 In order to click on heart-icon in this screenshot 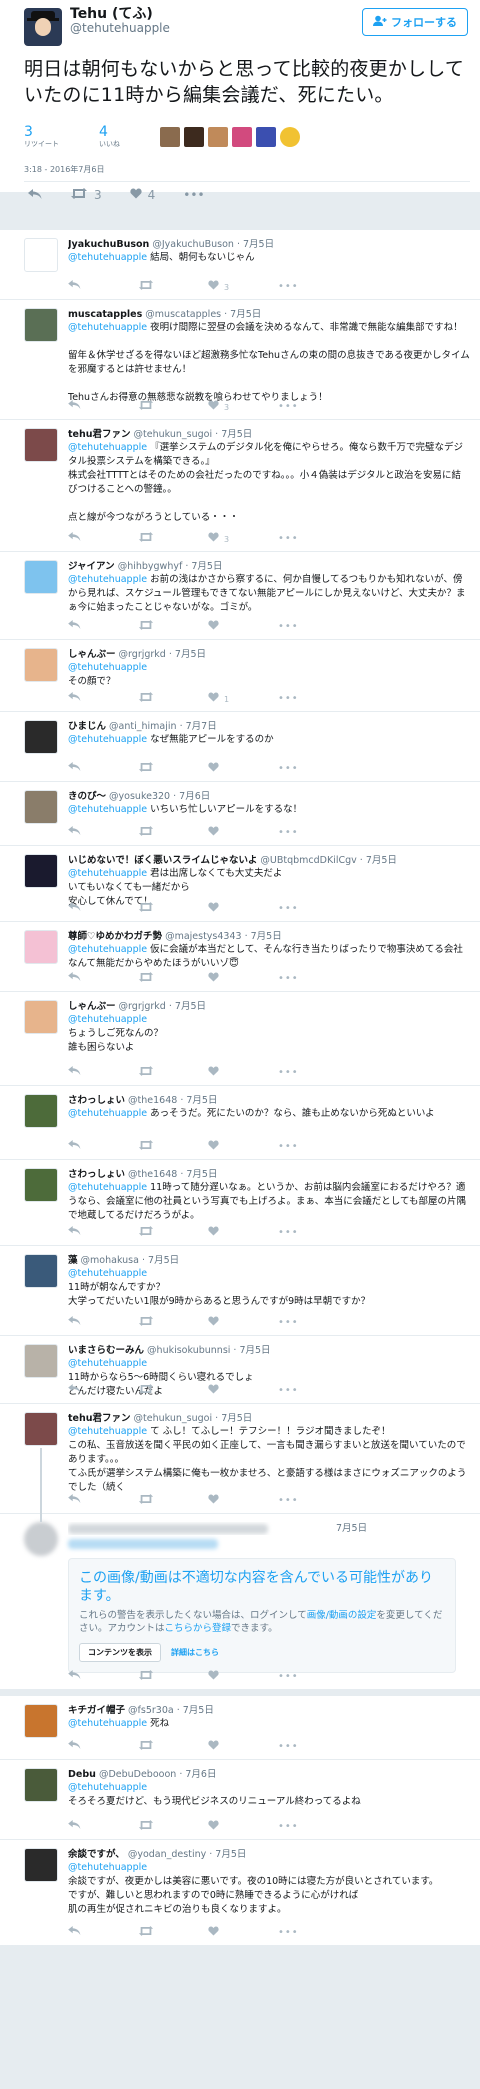, I will do `click(243, 1676)`.